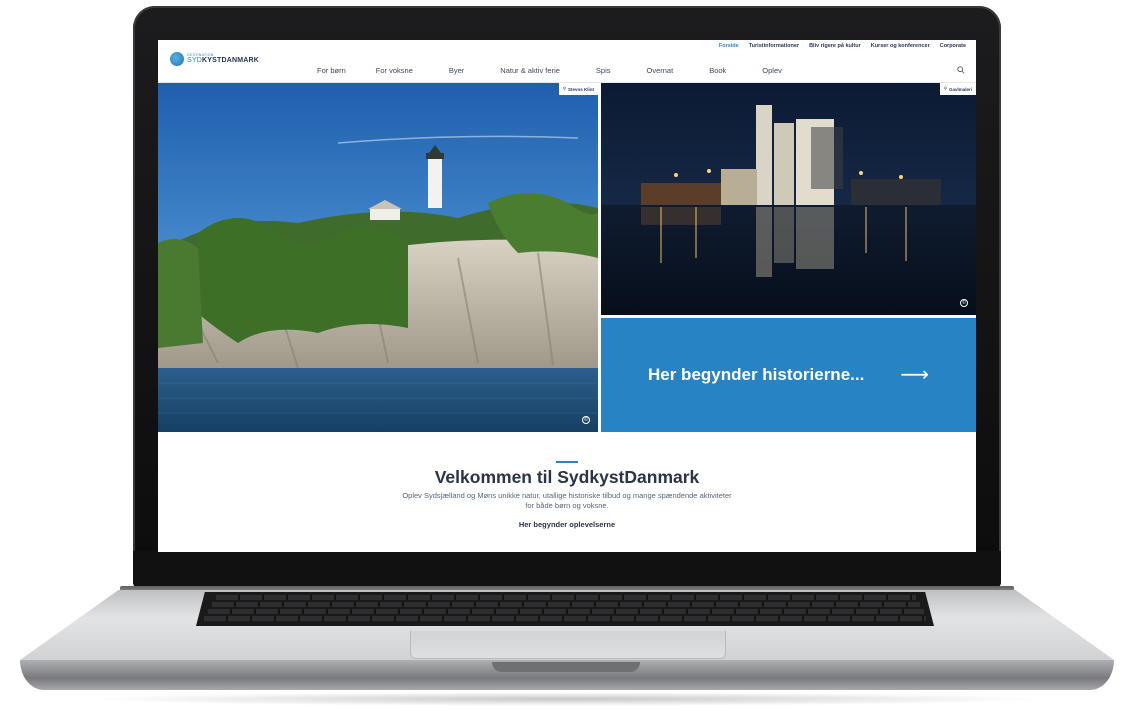 The image size is (1129, 714). Describe the element at coordinates (567, 462) in the screenshot. I see `accent-line` at that location.